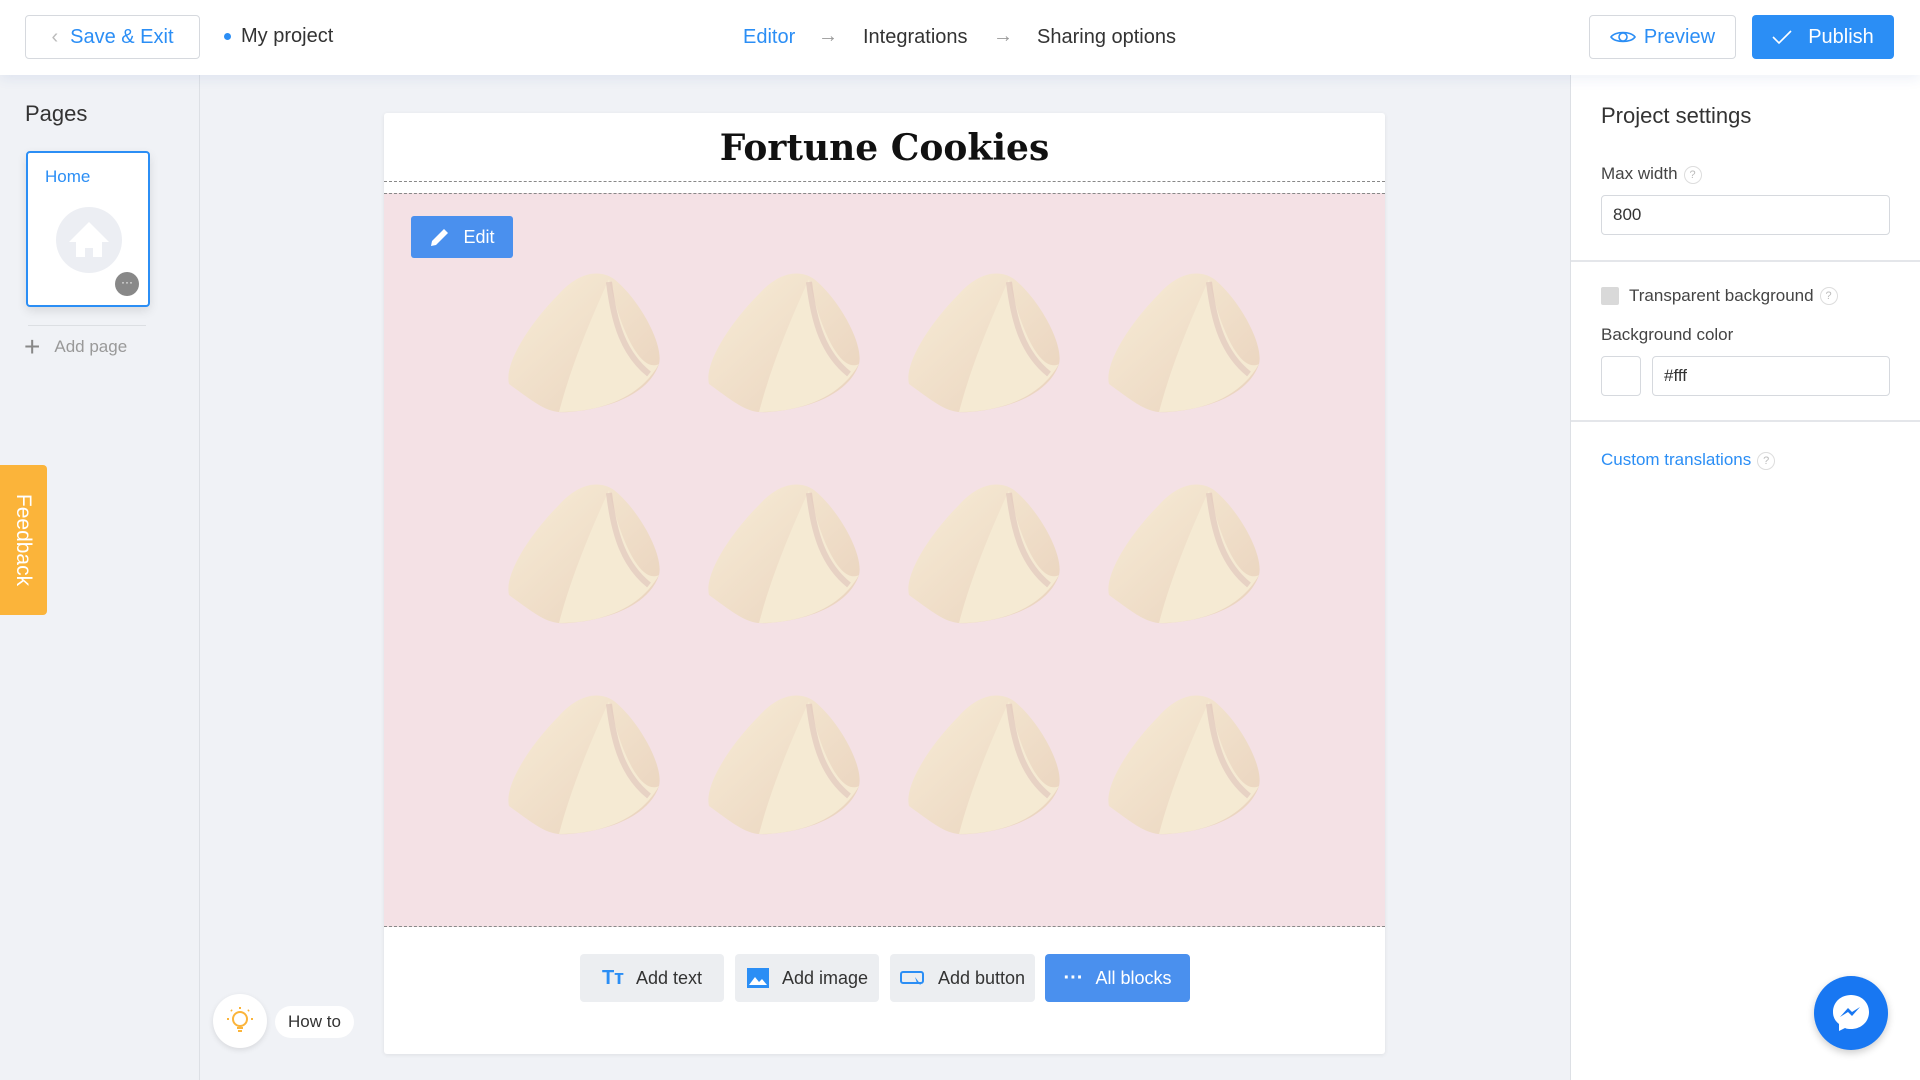 The height and width of the screenshot is (1080, 1920). I want to click on pages-title: Pages, so click(56, 113).